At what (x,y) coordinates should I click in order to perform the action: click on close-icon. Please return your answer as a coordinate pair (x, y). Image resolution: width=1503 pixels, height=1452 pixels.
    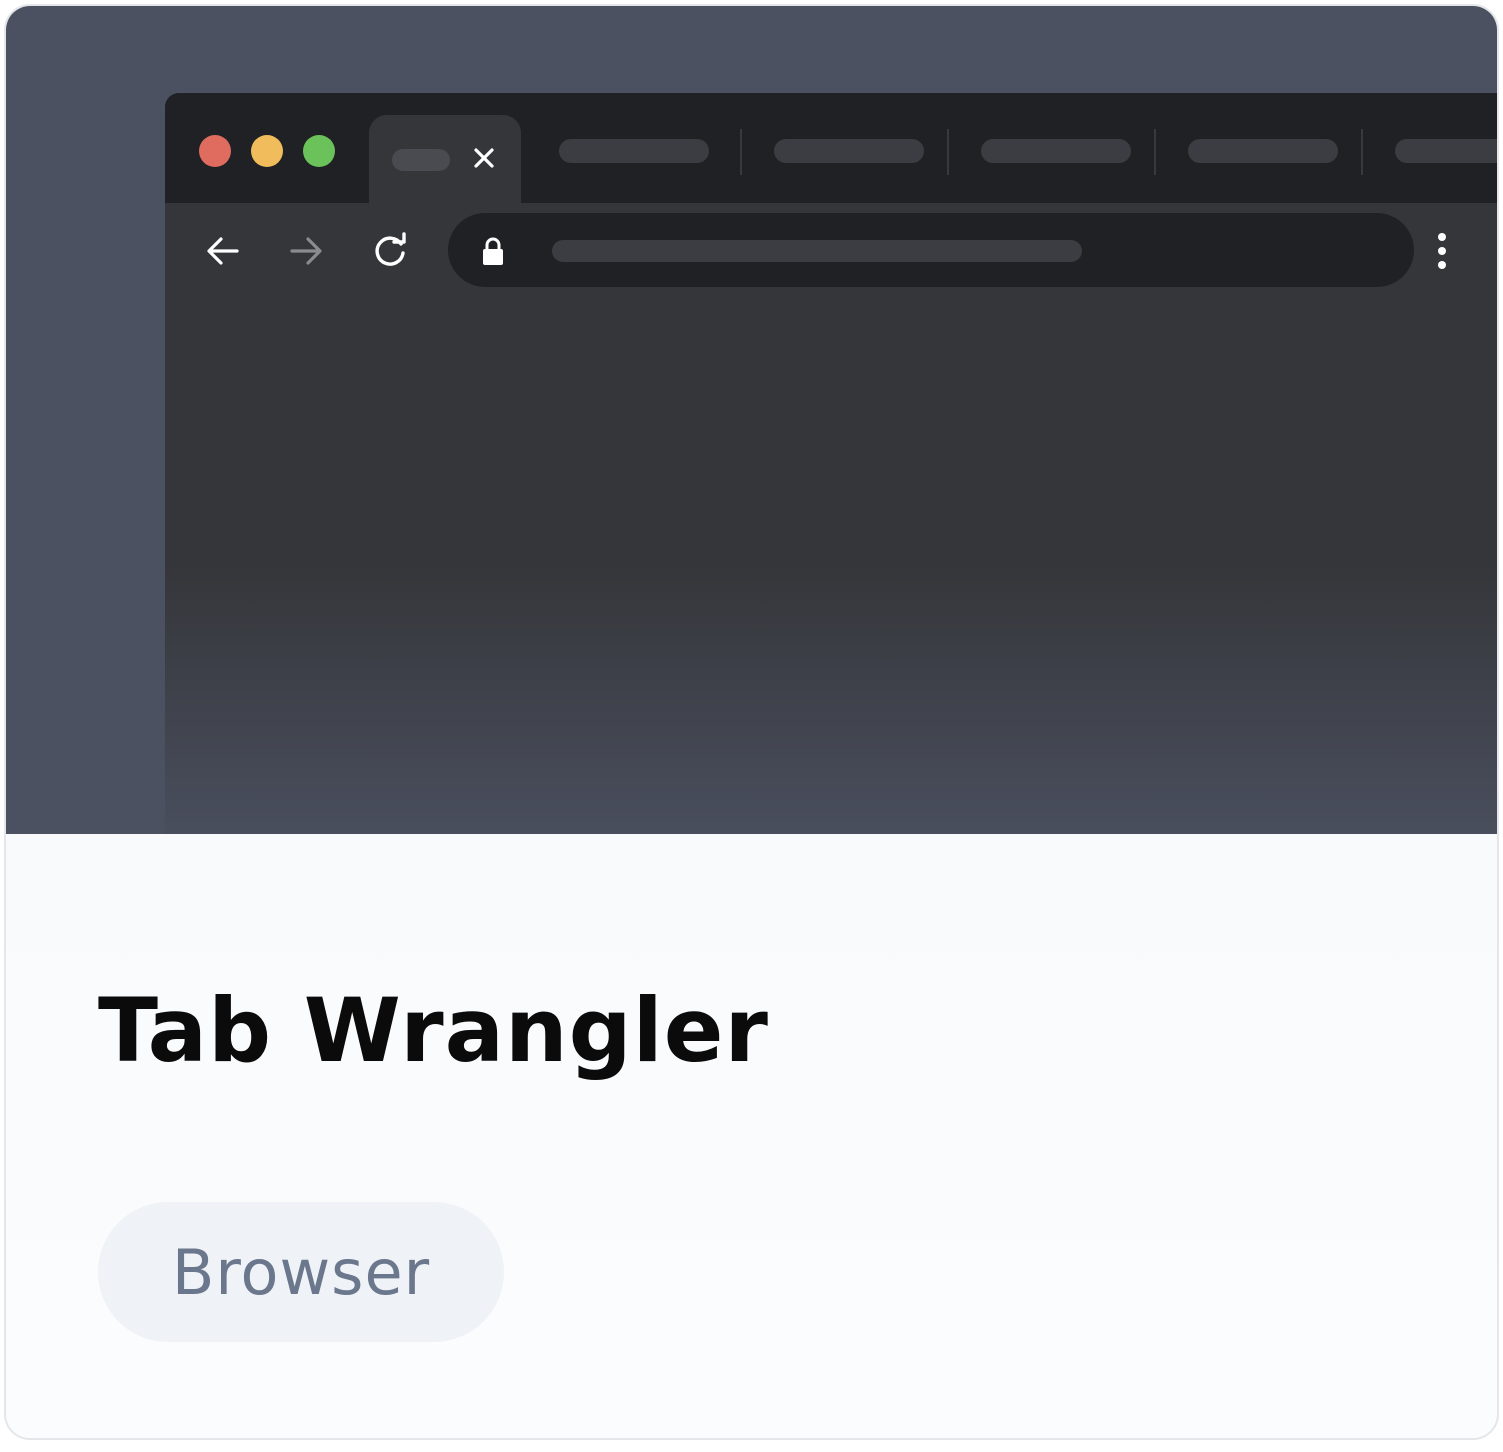
    Looking at the image, I should click on (484, 158).